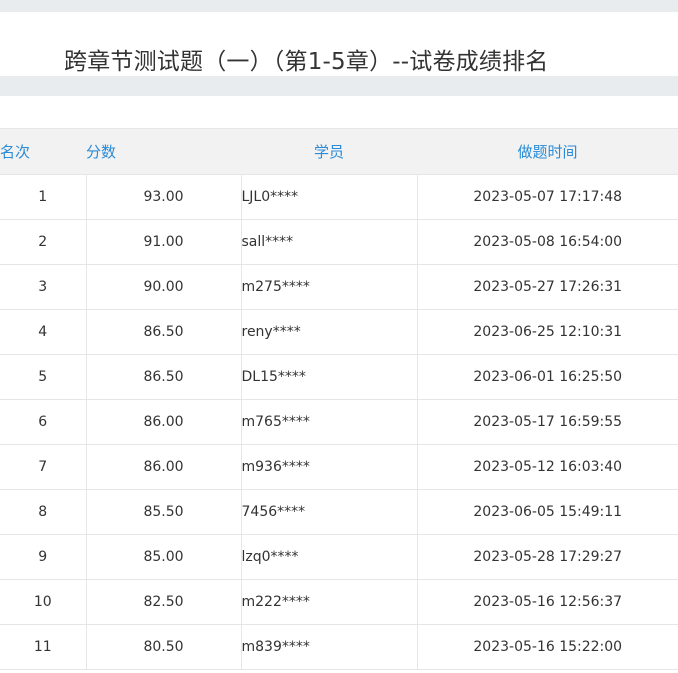  I want to click on student-cell: sall****, so click(328, 242).